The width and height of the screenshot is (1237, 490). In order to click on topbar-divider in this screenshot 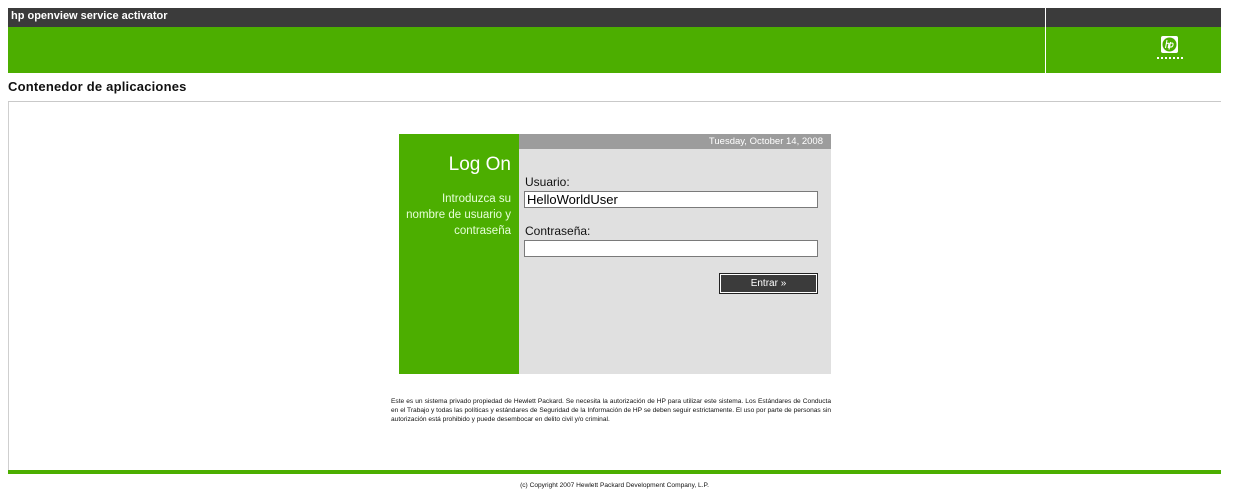, I will do `click(1045, 17)`.